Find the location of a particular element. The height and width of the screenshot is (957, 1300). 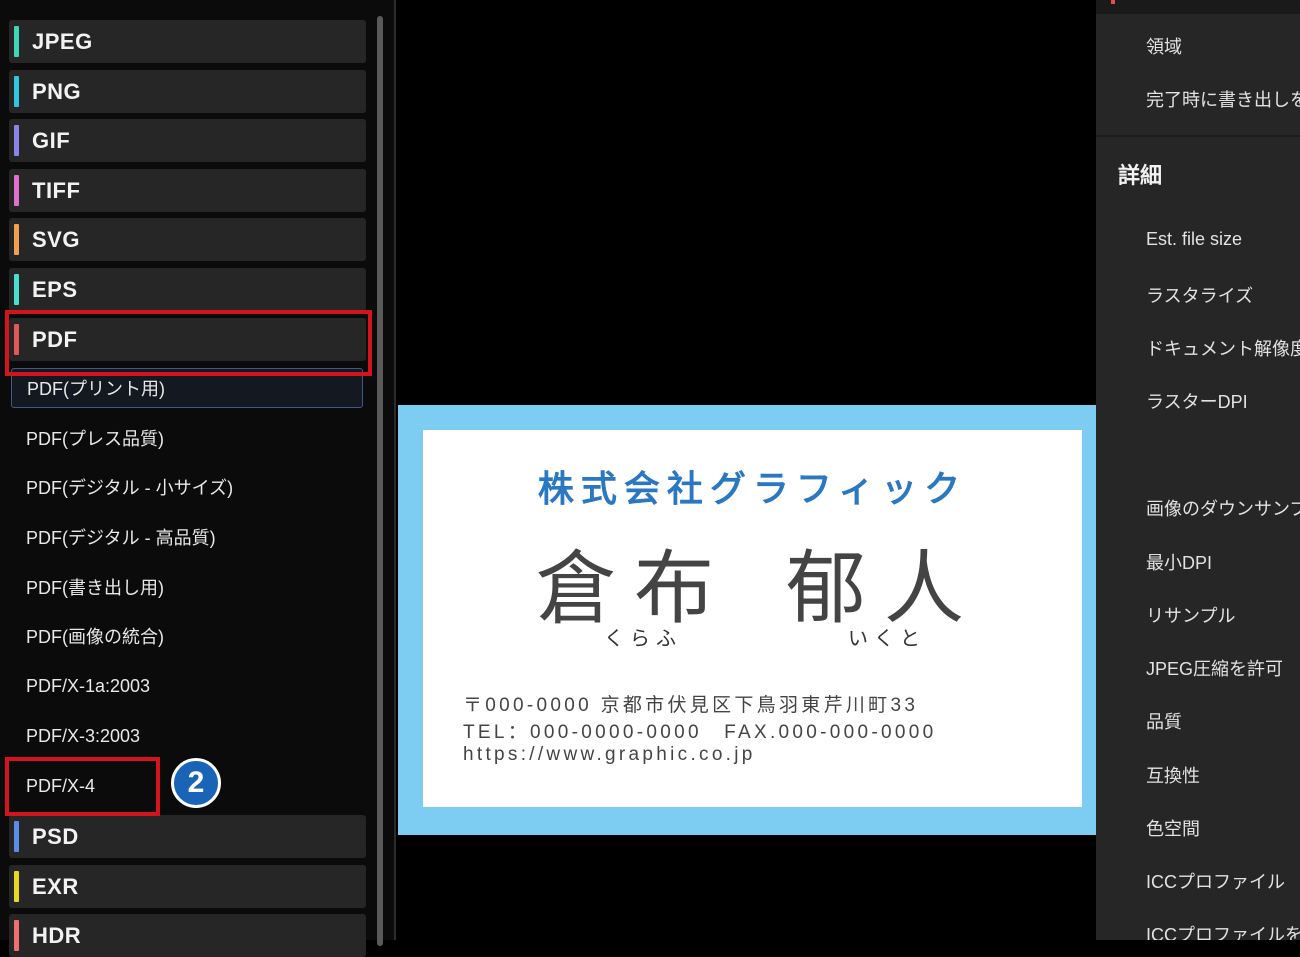

prop-minimum-dpi: 最小DPI is located at coordinates (1179, 563).